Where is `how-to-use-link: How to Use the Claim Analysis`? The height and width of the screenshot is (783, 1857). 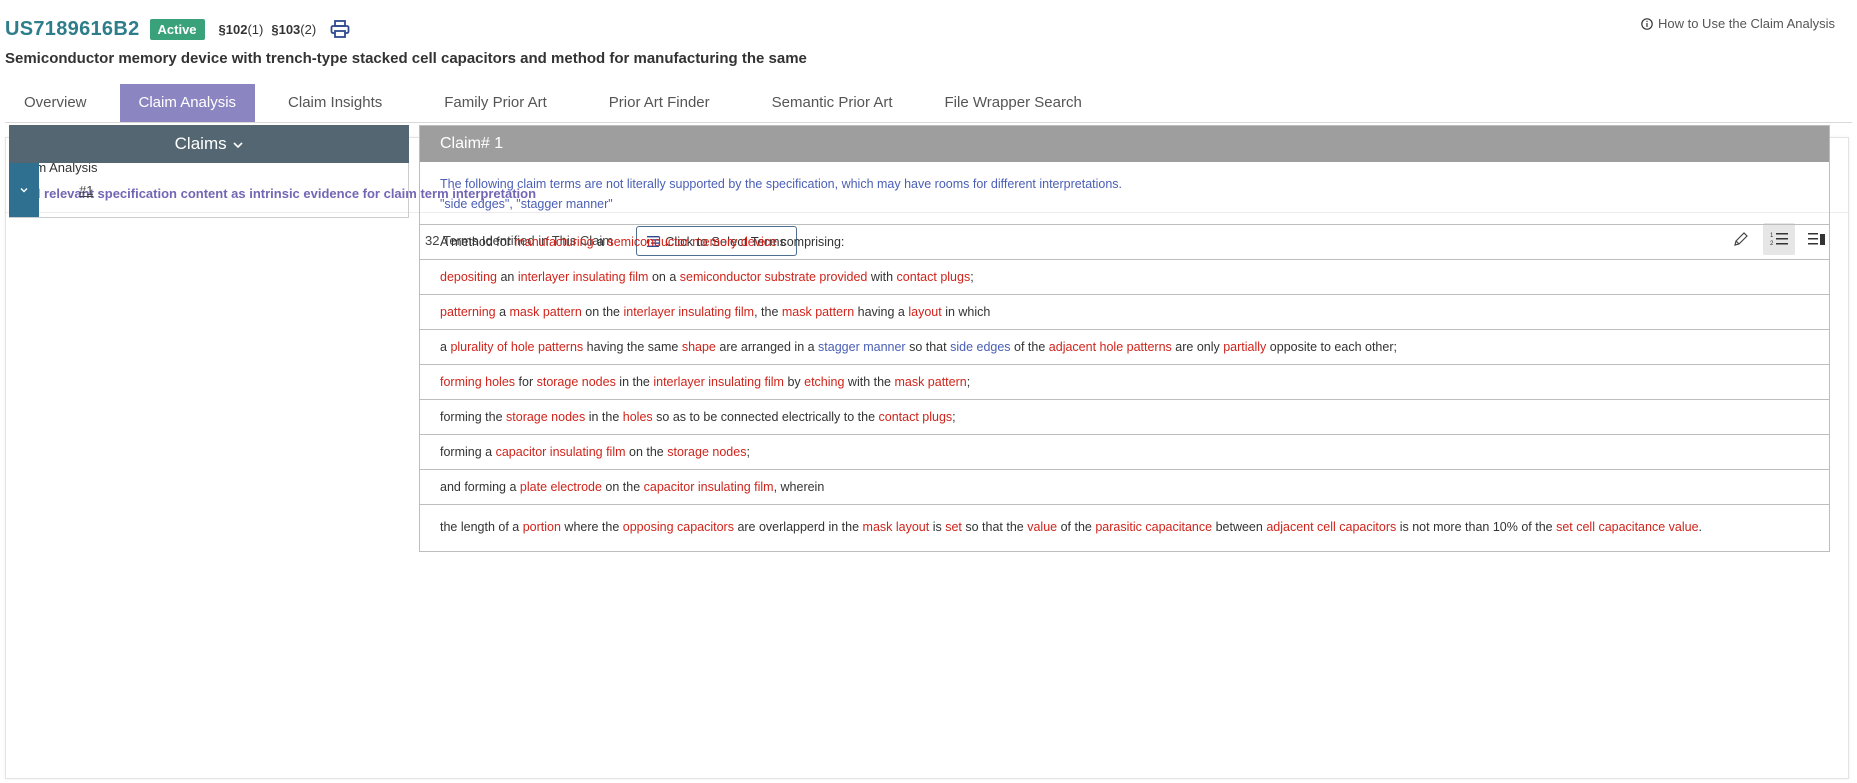
how-to-use-link: How to Use the Claim Analysis is located at coordinates (1738, 23).